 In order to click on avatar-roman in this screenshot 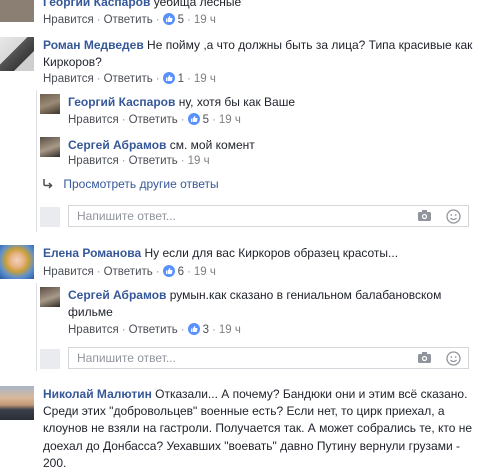, I will do `click(17, 54)`.